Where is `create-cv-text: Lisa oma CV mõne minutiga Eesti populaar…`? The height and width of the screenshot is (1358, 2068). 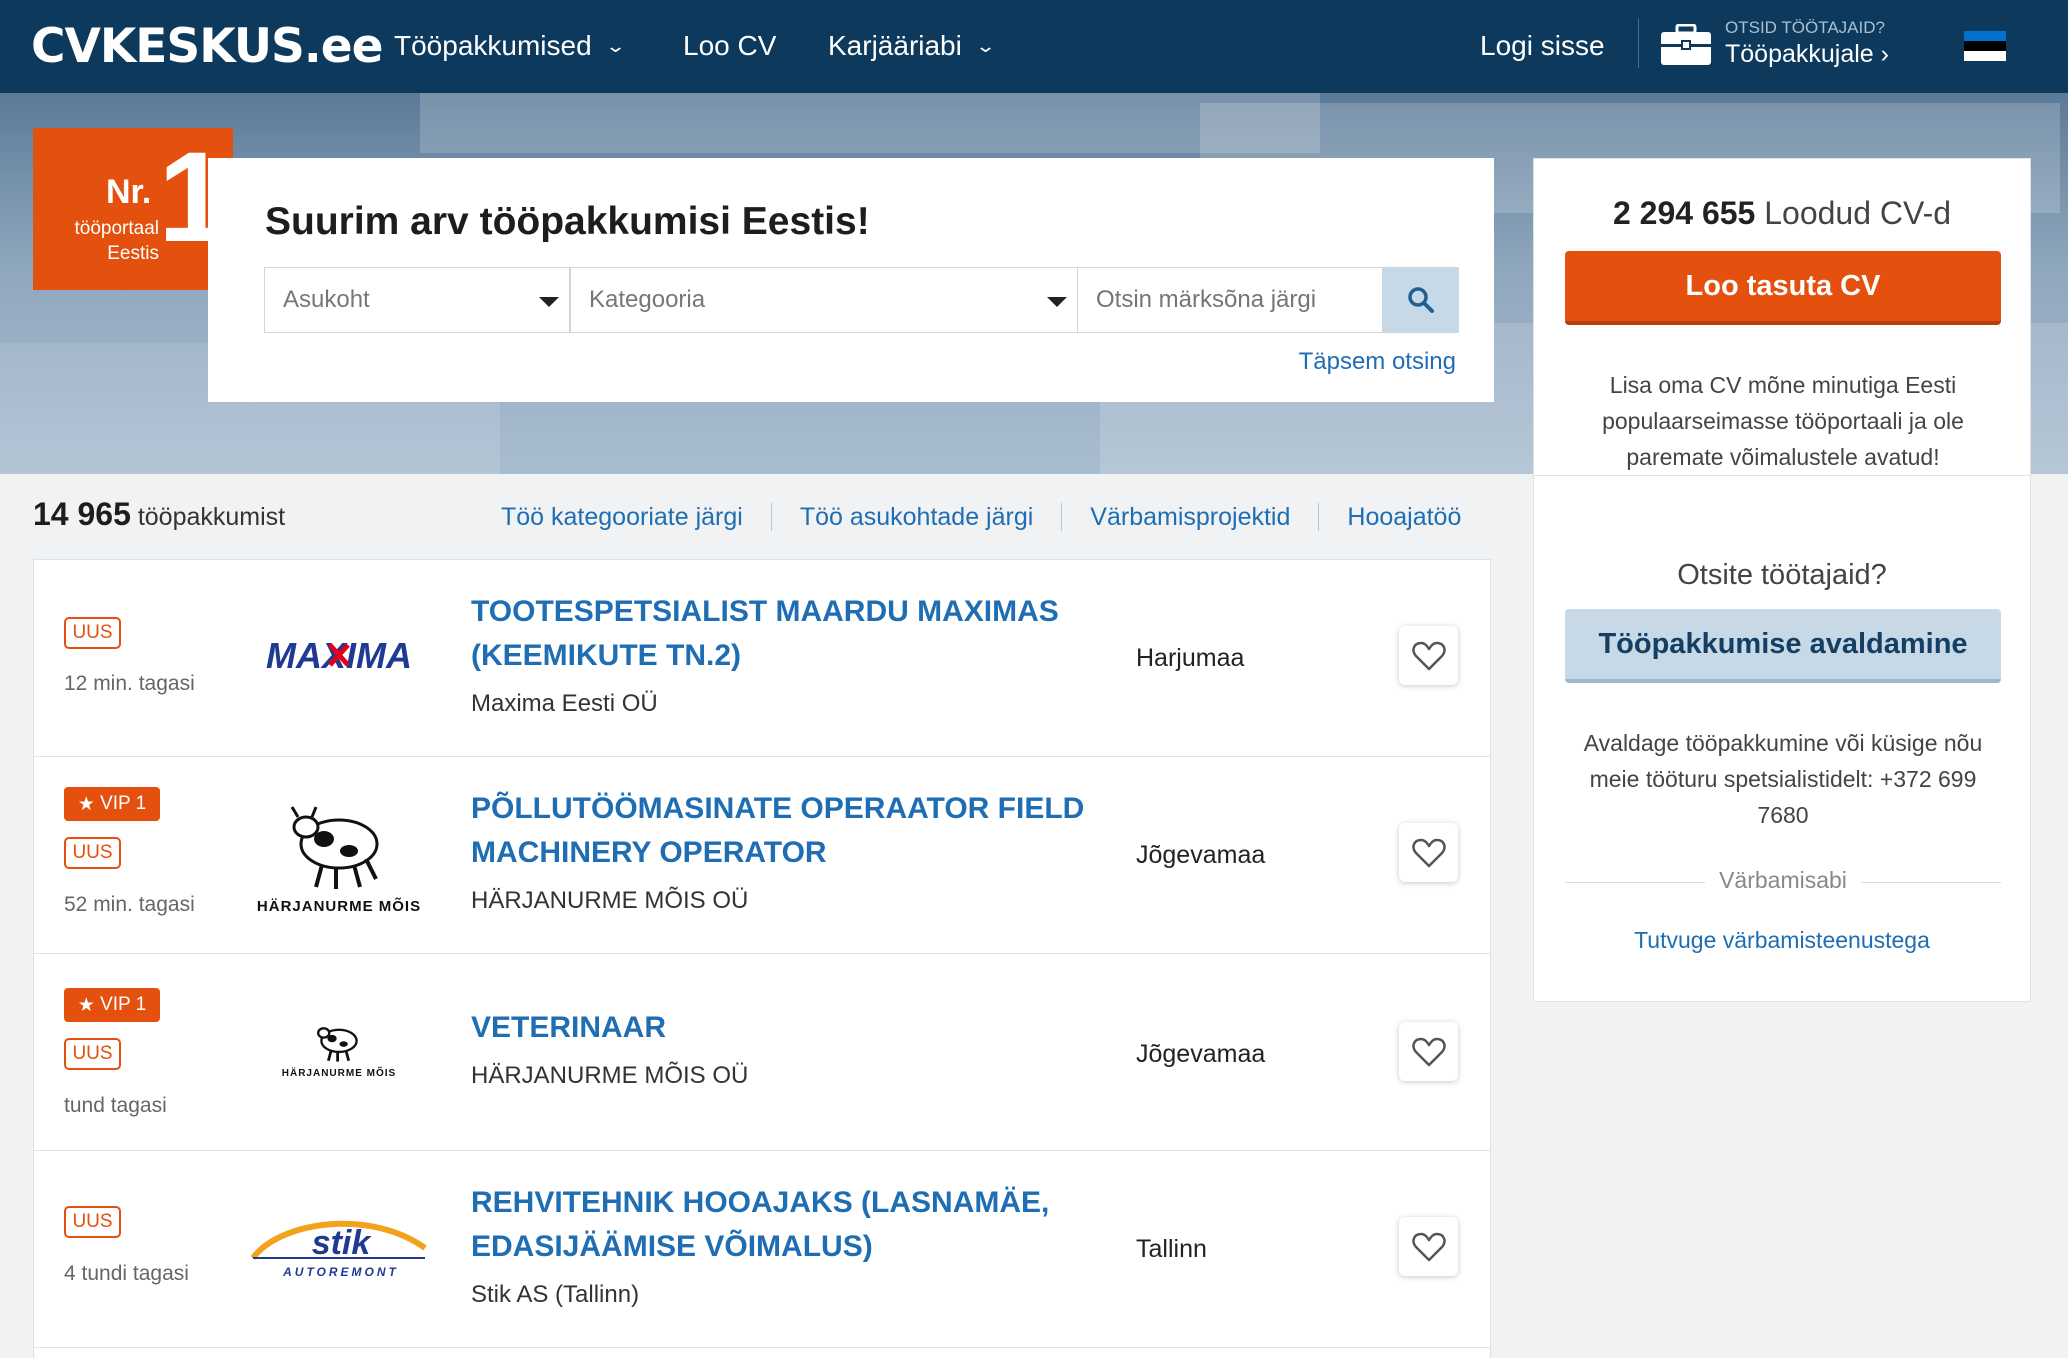
create-cv-text: Lisa oma CV mõne minutiga Eesti populaar… is located at coordinates (1783, 421).